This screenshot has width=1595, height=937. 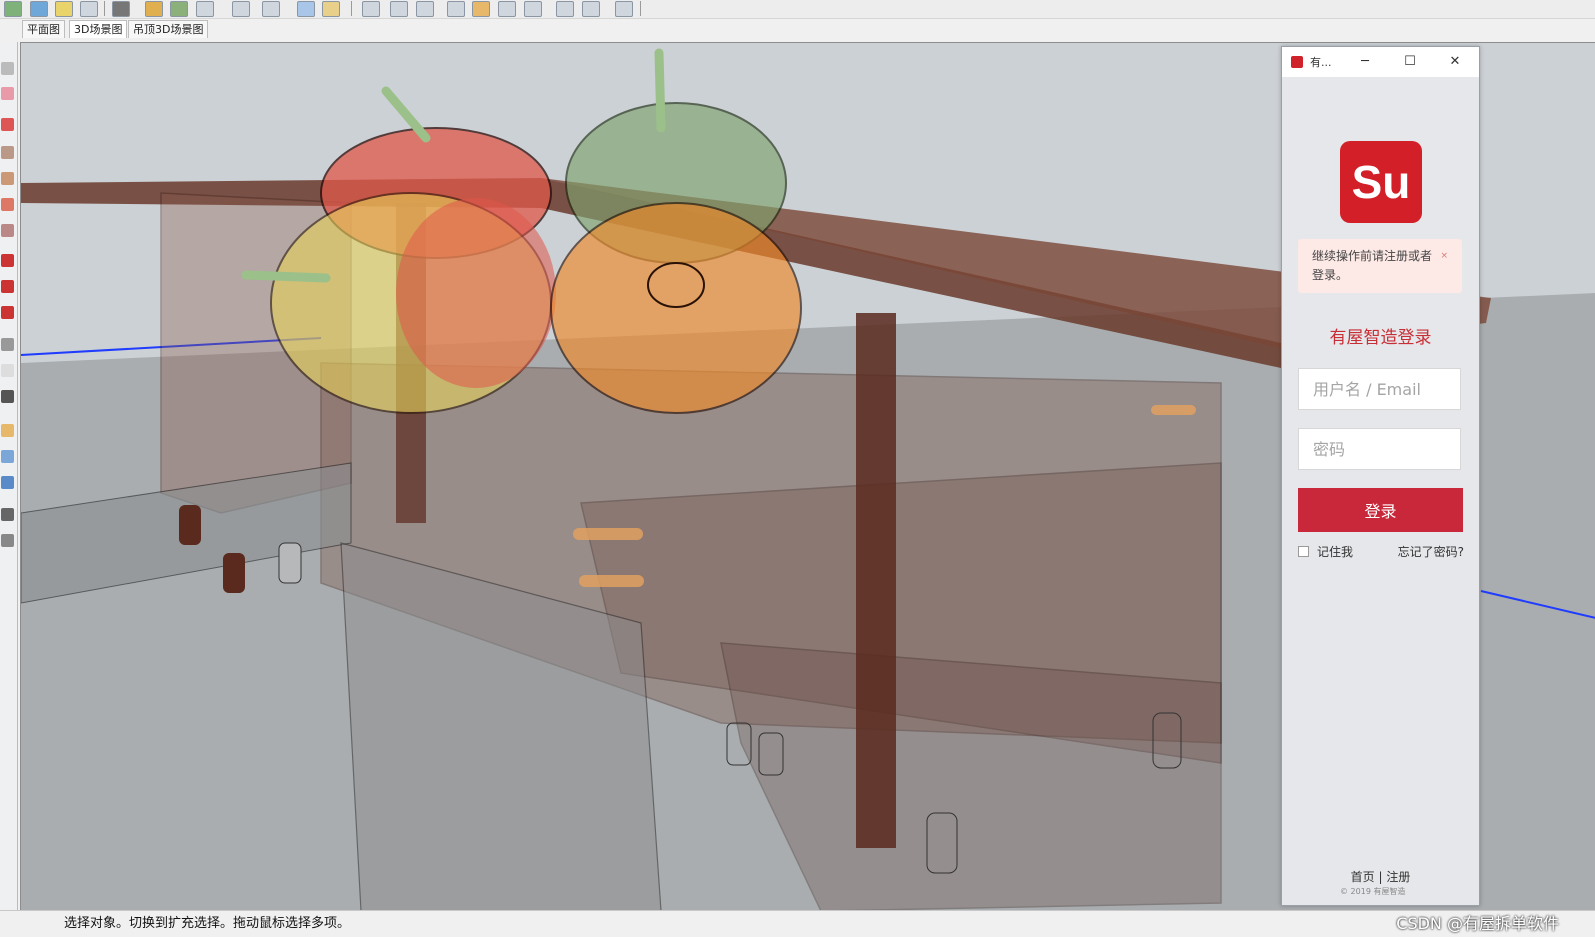 What do you see at coordinates (533, 9) in the screenshot?
I see `hardware-icon` at bounding box center [533, 9].